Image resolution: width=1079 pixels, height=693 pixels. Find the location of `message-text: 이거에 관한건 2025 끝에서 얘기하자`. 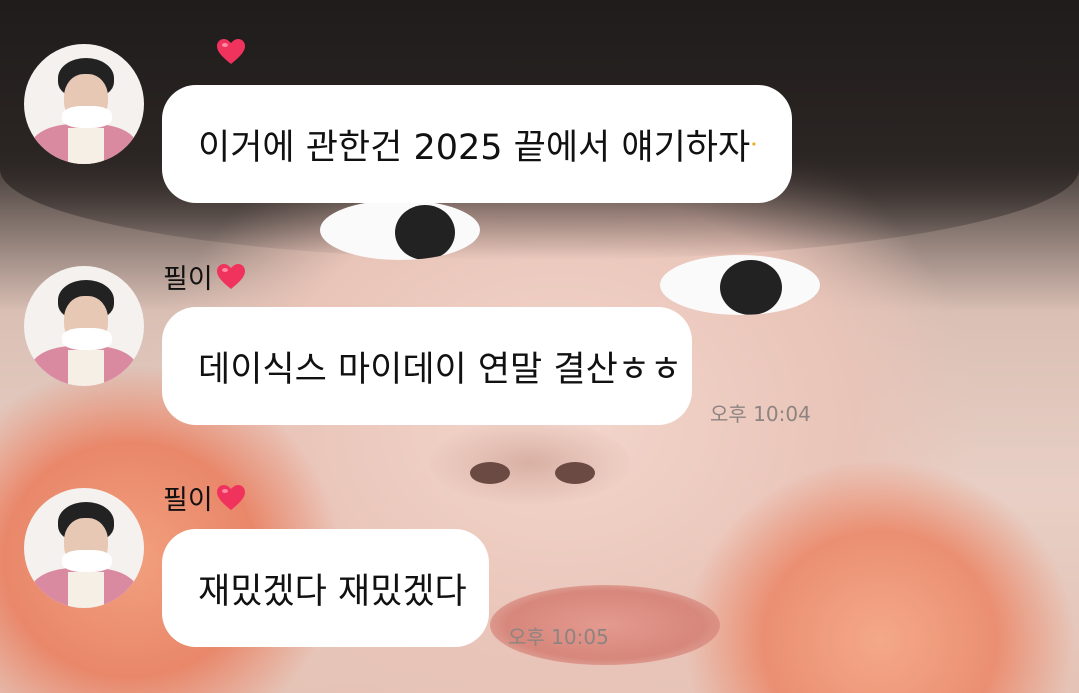

message-text: 이거에 관한건 2025 끝에서 얘기하자 is located at coordinates (474, 147).